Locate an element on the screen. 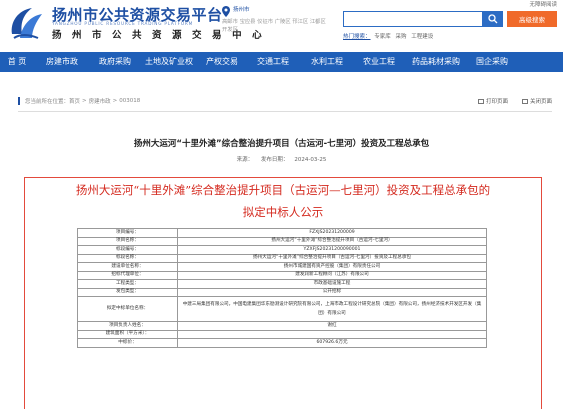  breadcrumb: 您当前所在位置： 首页 > 房建市政 > 003018 打印页面 关闭页面 is located at coordinates (285, 101).